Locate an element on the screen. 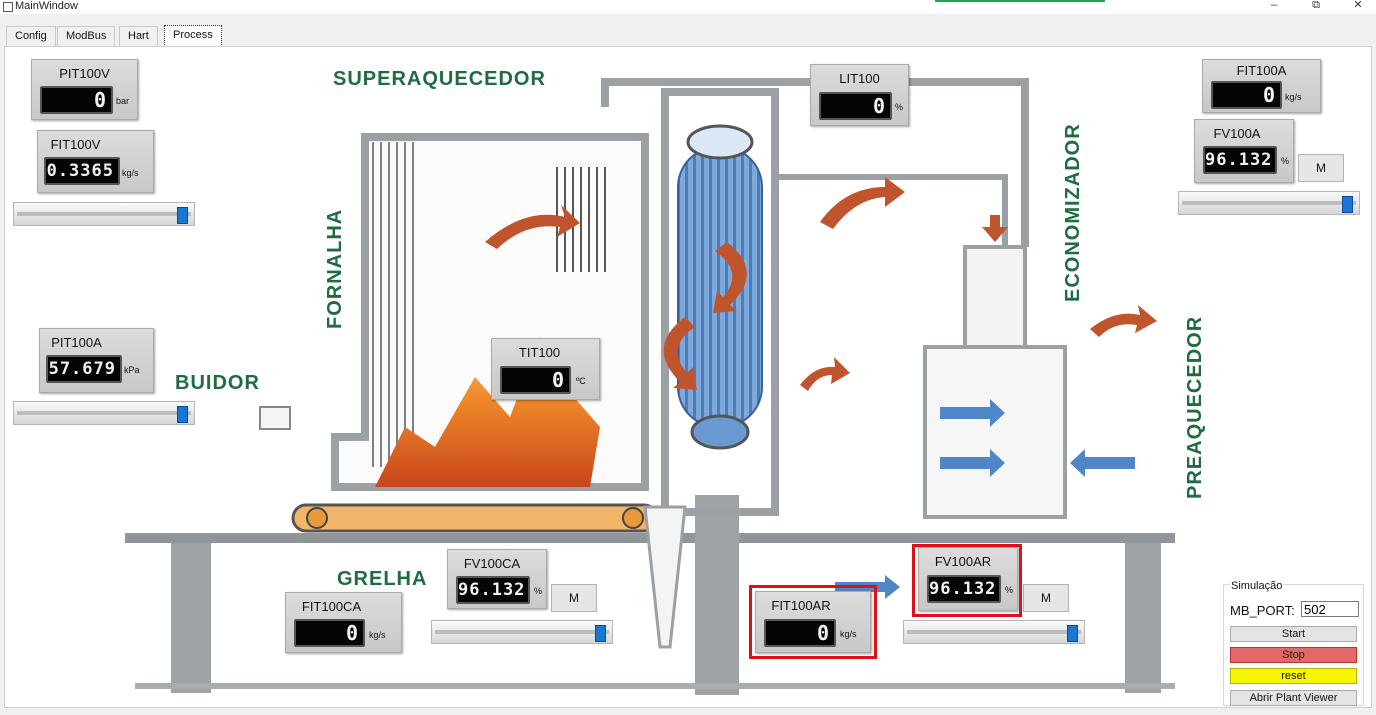  grate-roller-left is located at coordinates (317, 518).